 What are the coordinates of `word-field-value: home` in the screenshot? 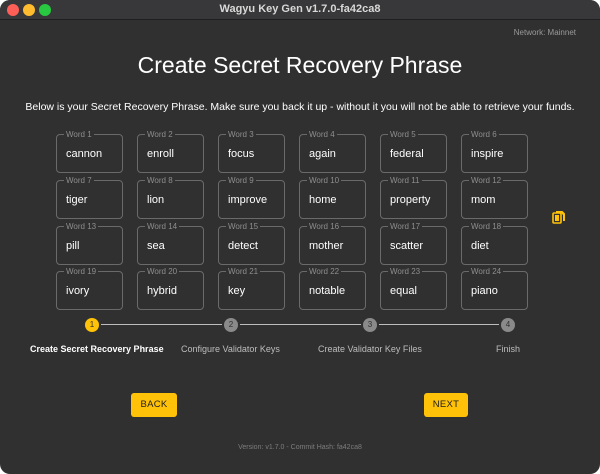 It's located at (323, 200).